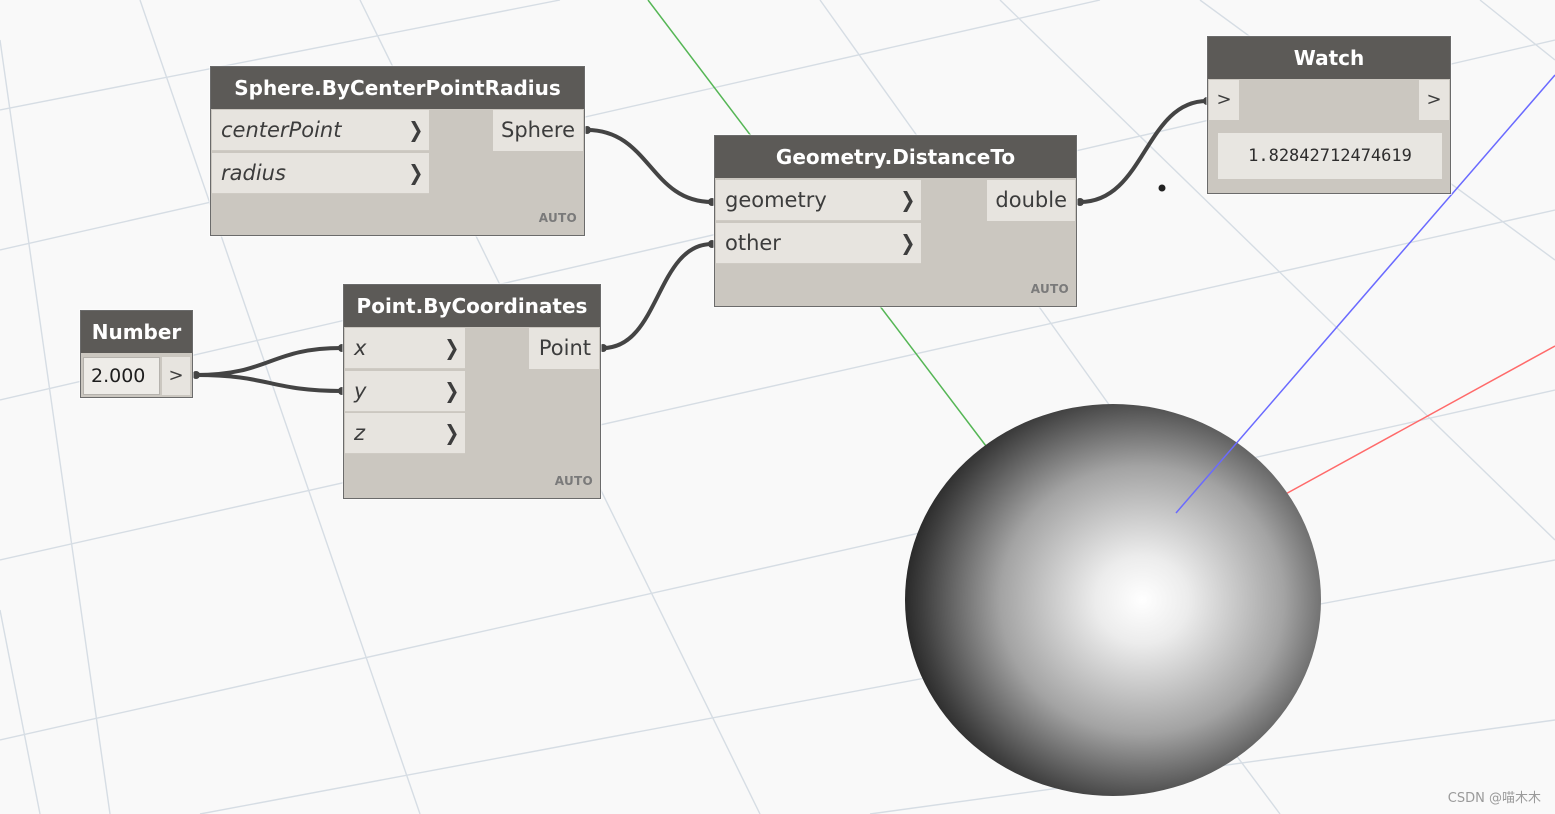 This screenshot has height=814, width=1555. What do you see at coordinates (405, 348) in the screenshot?
I see `input-port-x: x ❯` at bounding box center [405, 348].